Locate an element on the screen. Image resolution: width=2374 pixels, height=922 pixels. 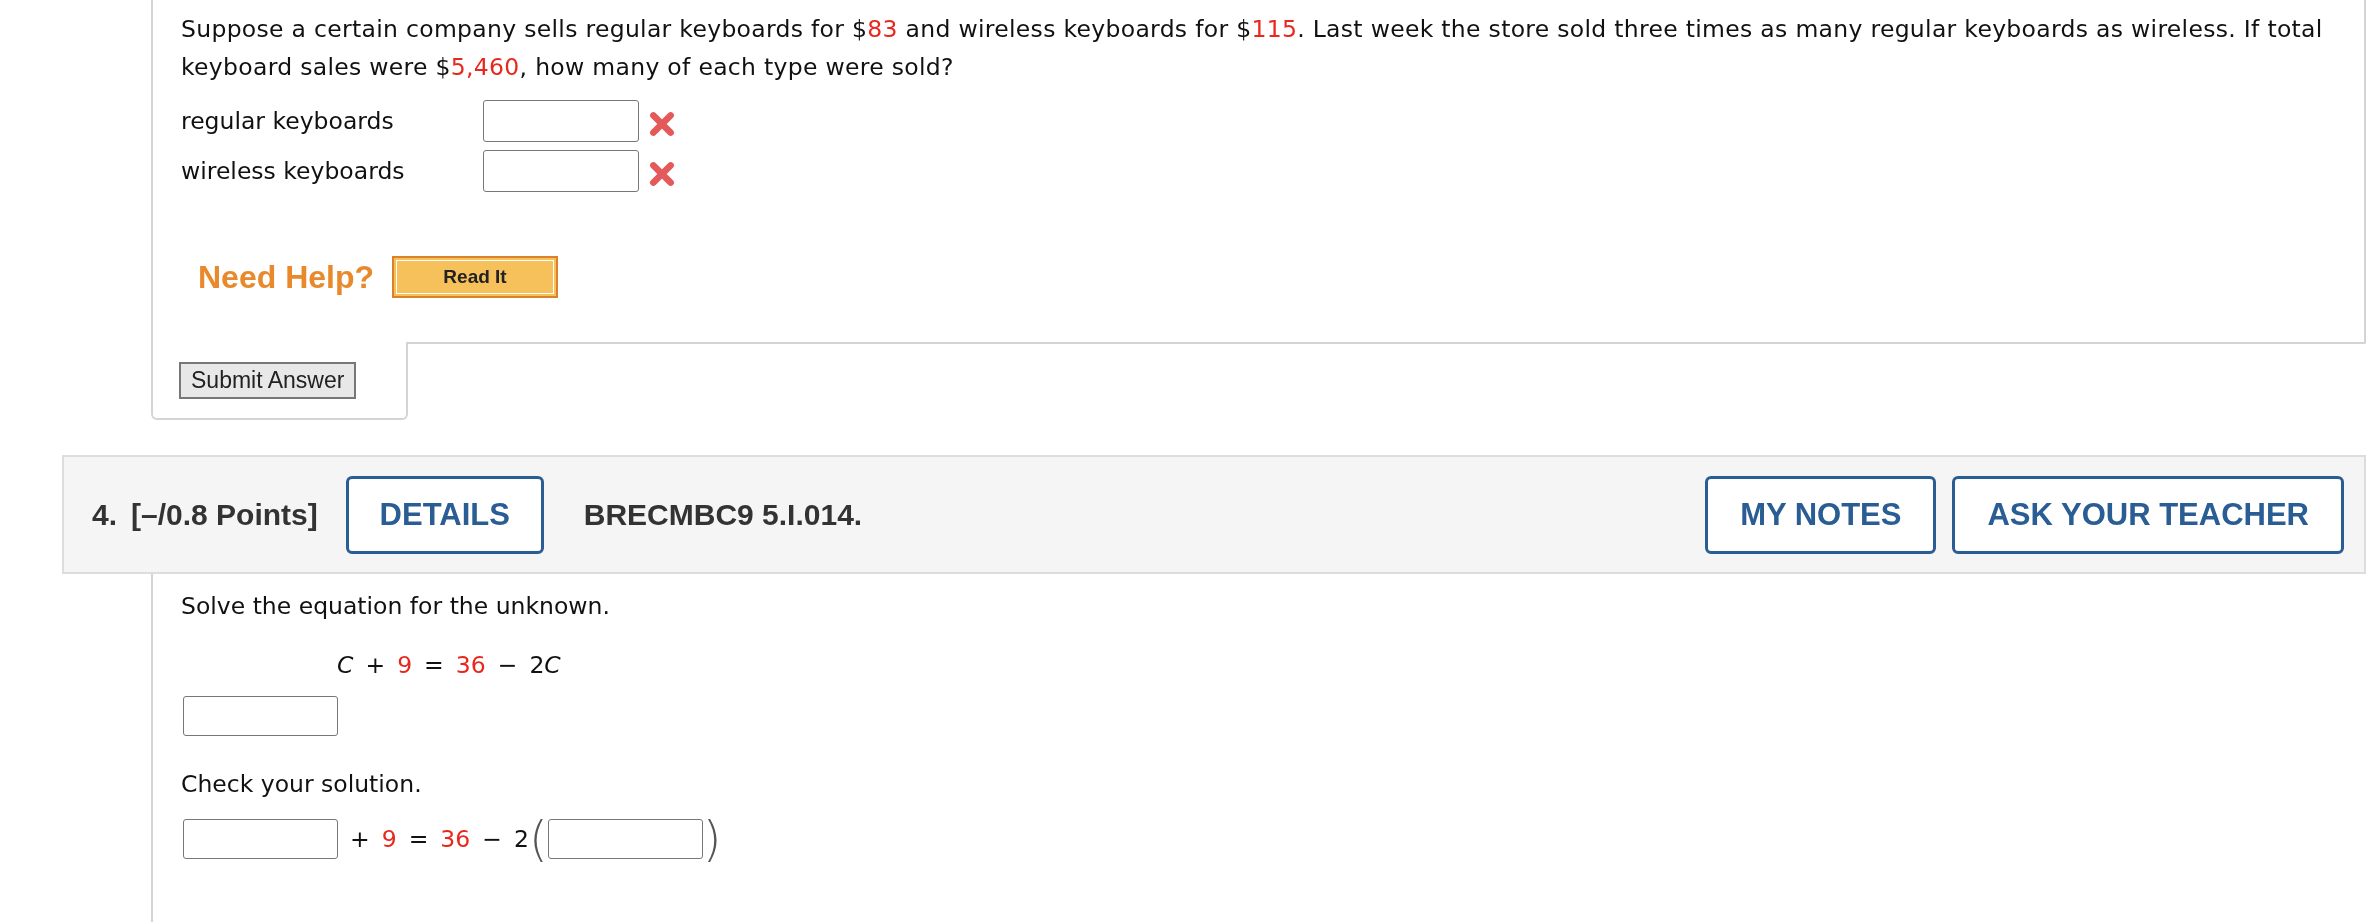
details-button: DETAILS is located at coordinates (444, 514).